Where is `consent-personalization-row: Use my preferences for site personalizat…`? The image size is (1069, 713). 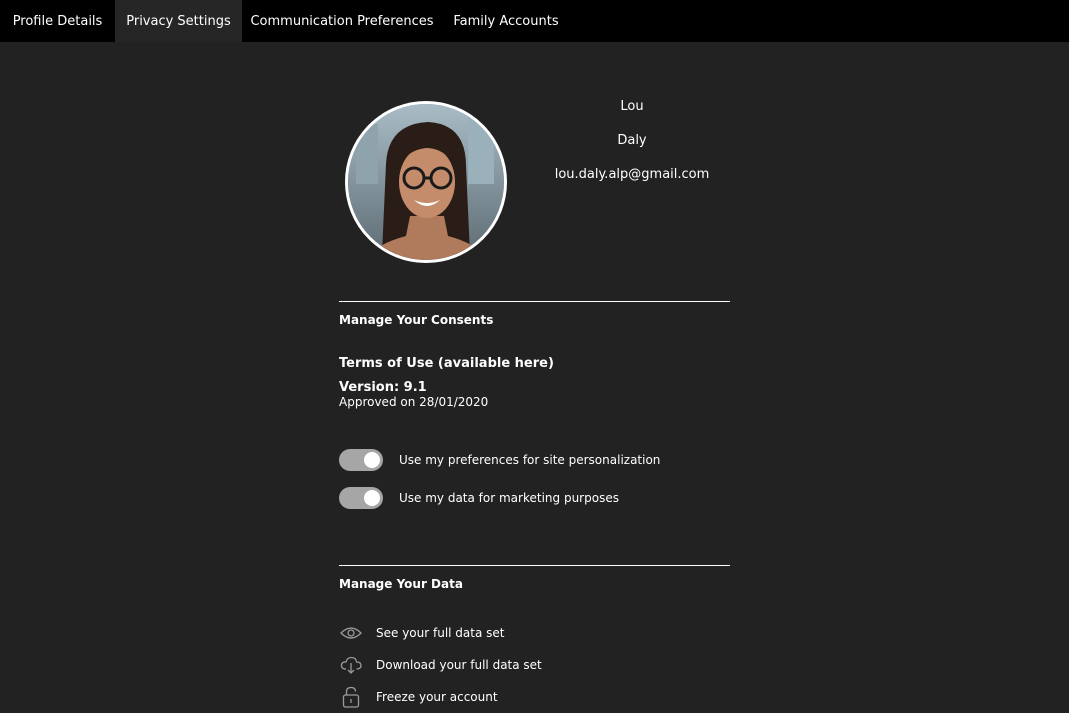 consent-personalization-row: Use my preferences for site personalizat… is located at coordinates (499, 460).